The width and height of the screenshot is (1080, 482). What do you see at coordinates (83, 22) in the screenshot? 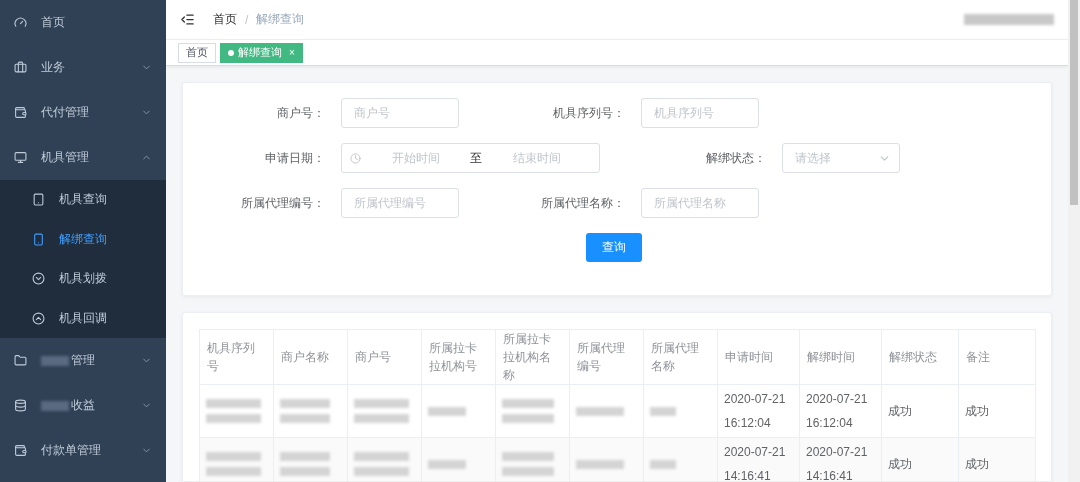
I see `menu-item: 首页` at bounding box center [83, 22].